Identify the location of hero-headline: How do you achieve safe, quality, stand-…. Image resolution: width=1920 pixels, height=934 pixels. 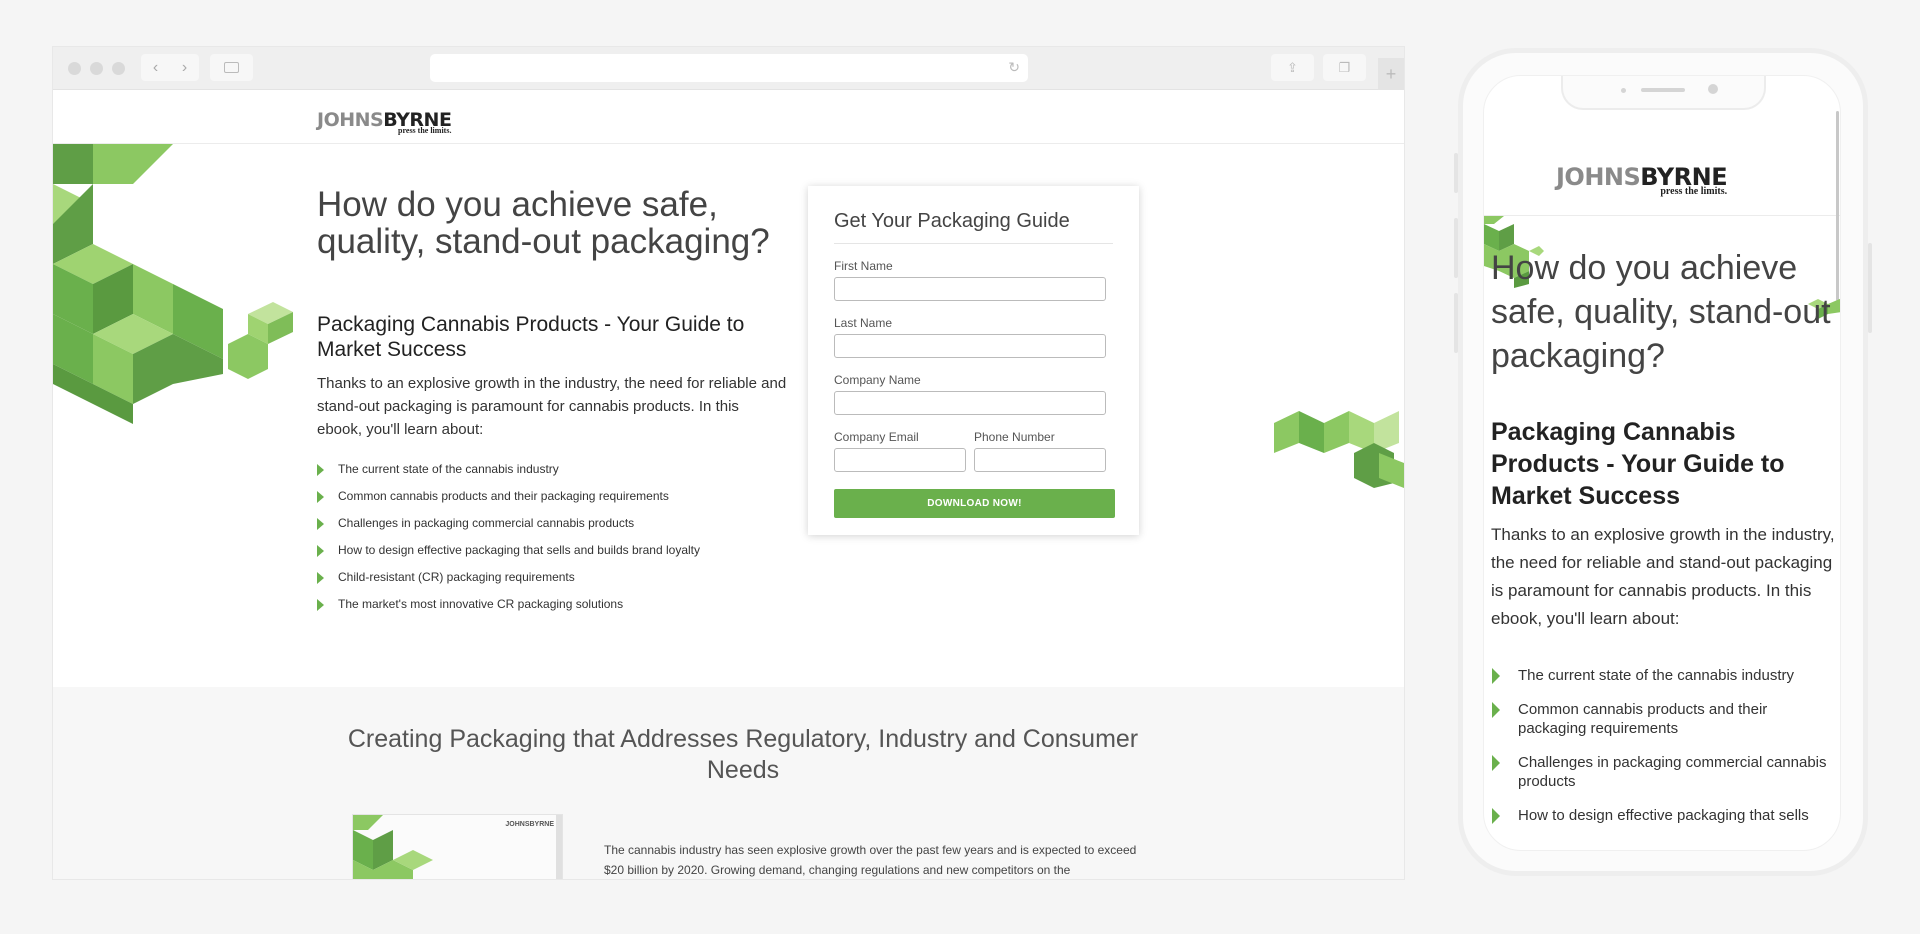
(543, 223).